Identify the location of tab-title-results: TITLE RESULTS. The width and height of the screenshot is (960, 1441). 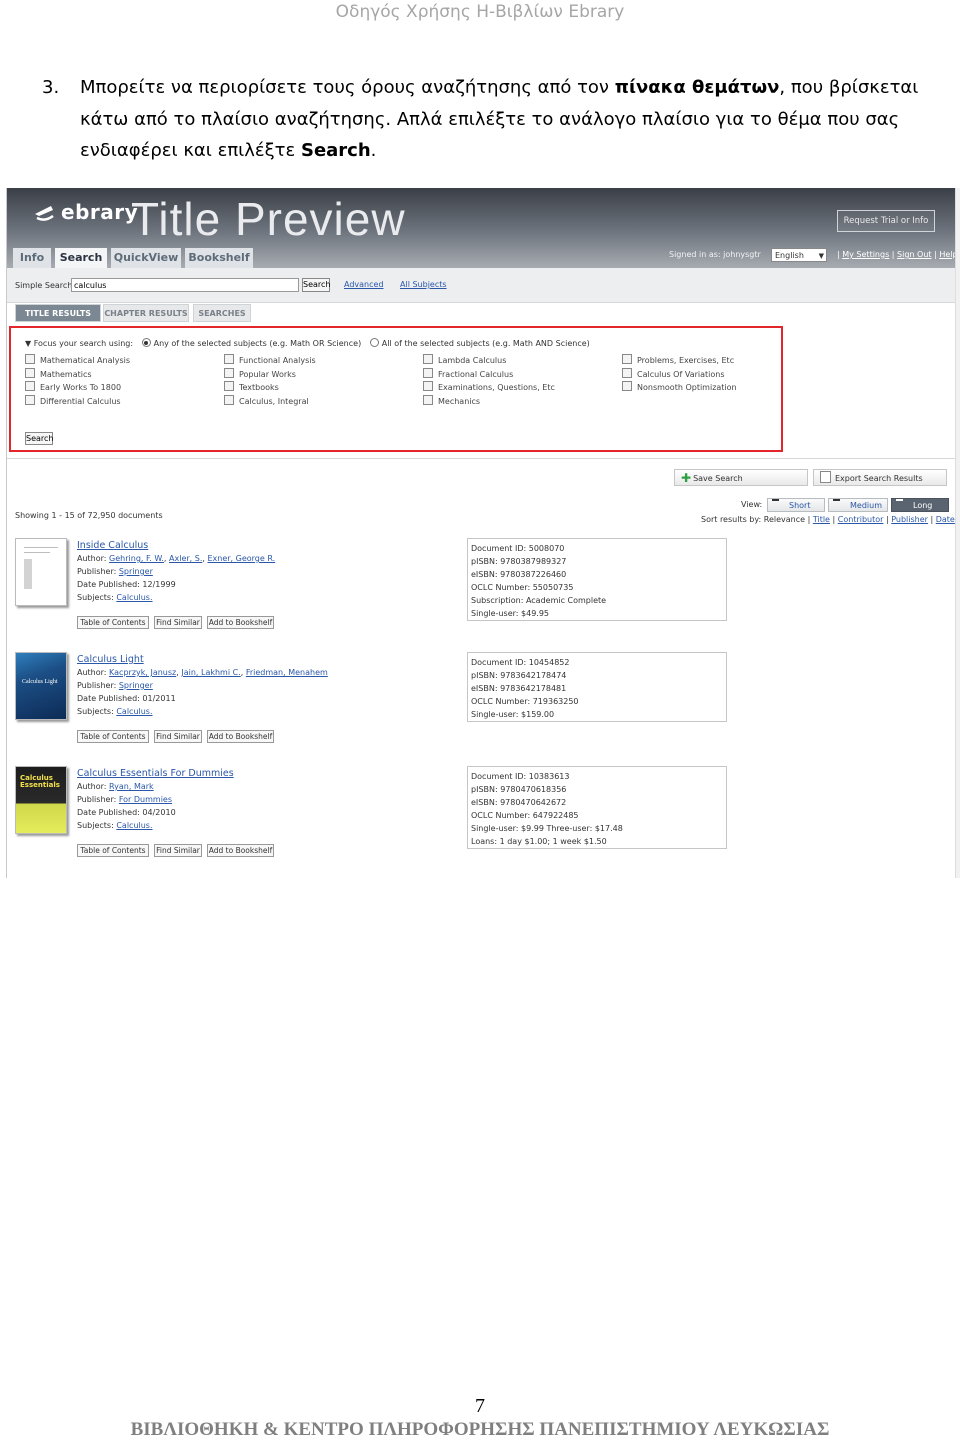
(58, 313).